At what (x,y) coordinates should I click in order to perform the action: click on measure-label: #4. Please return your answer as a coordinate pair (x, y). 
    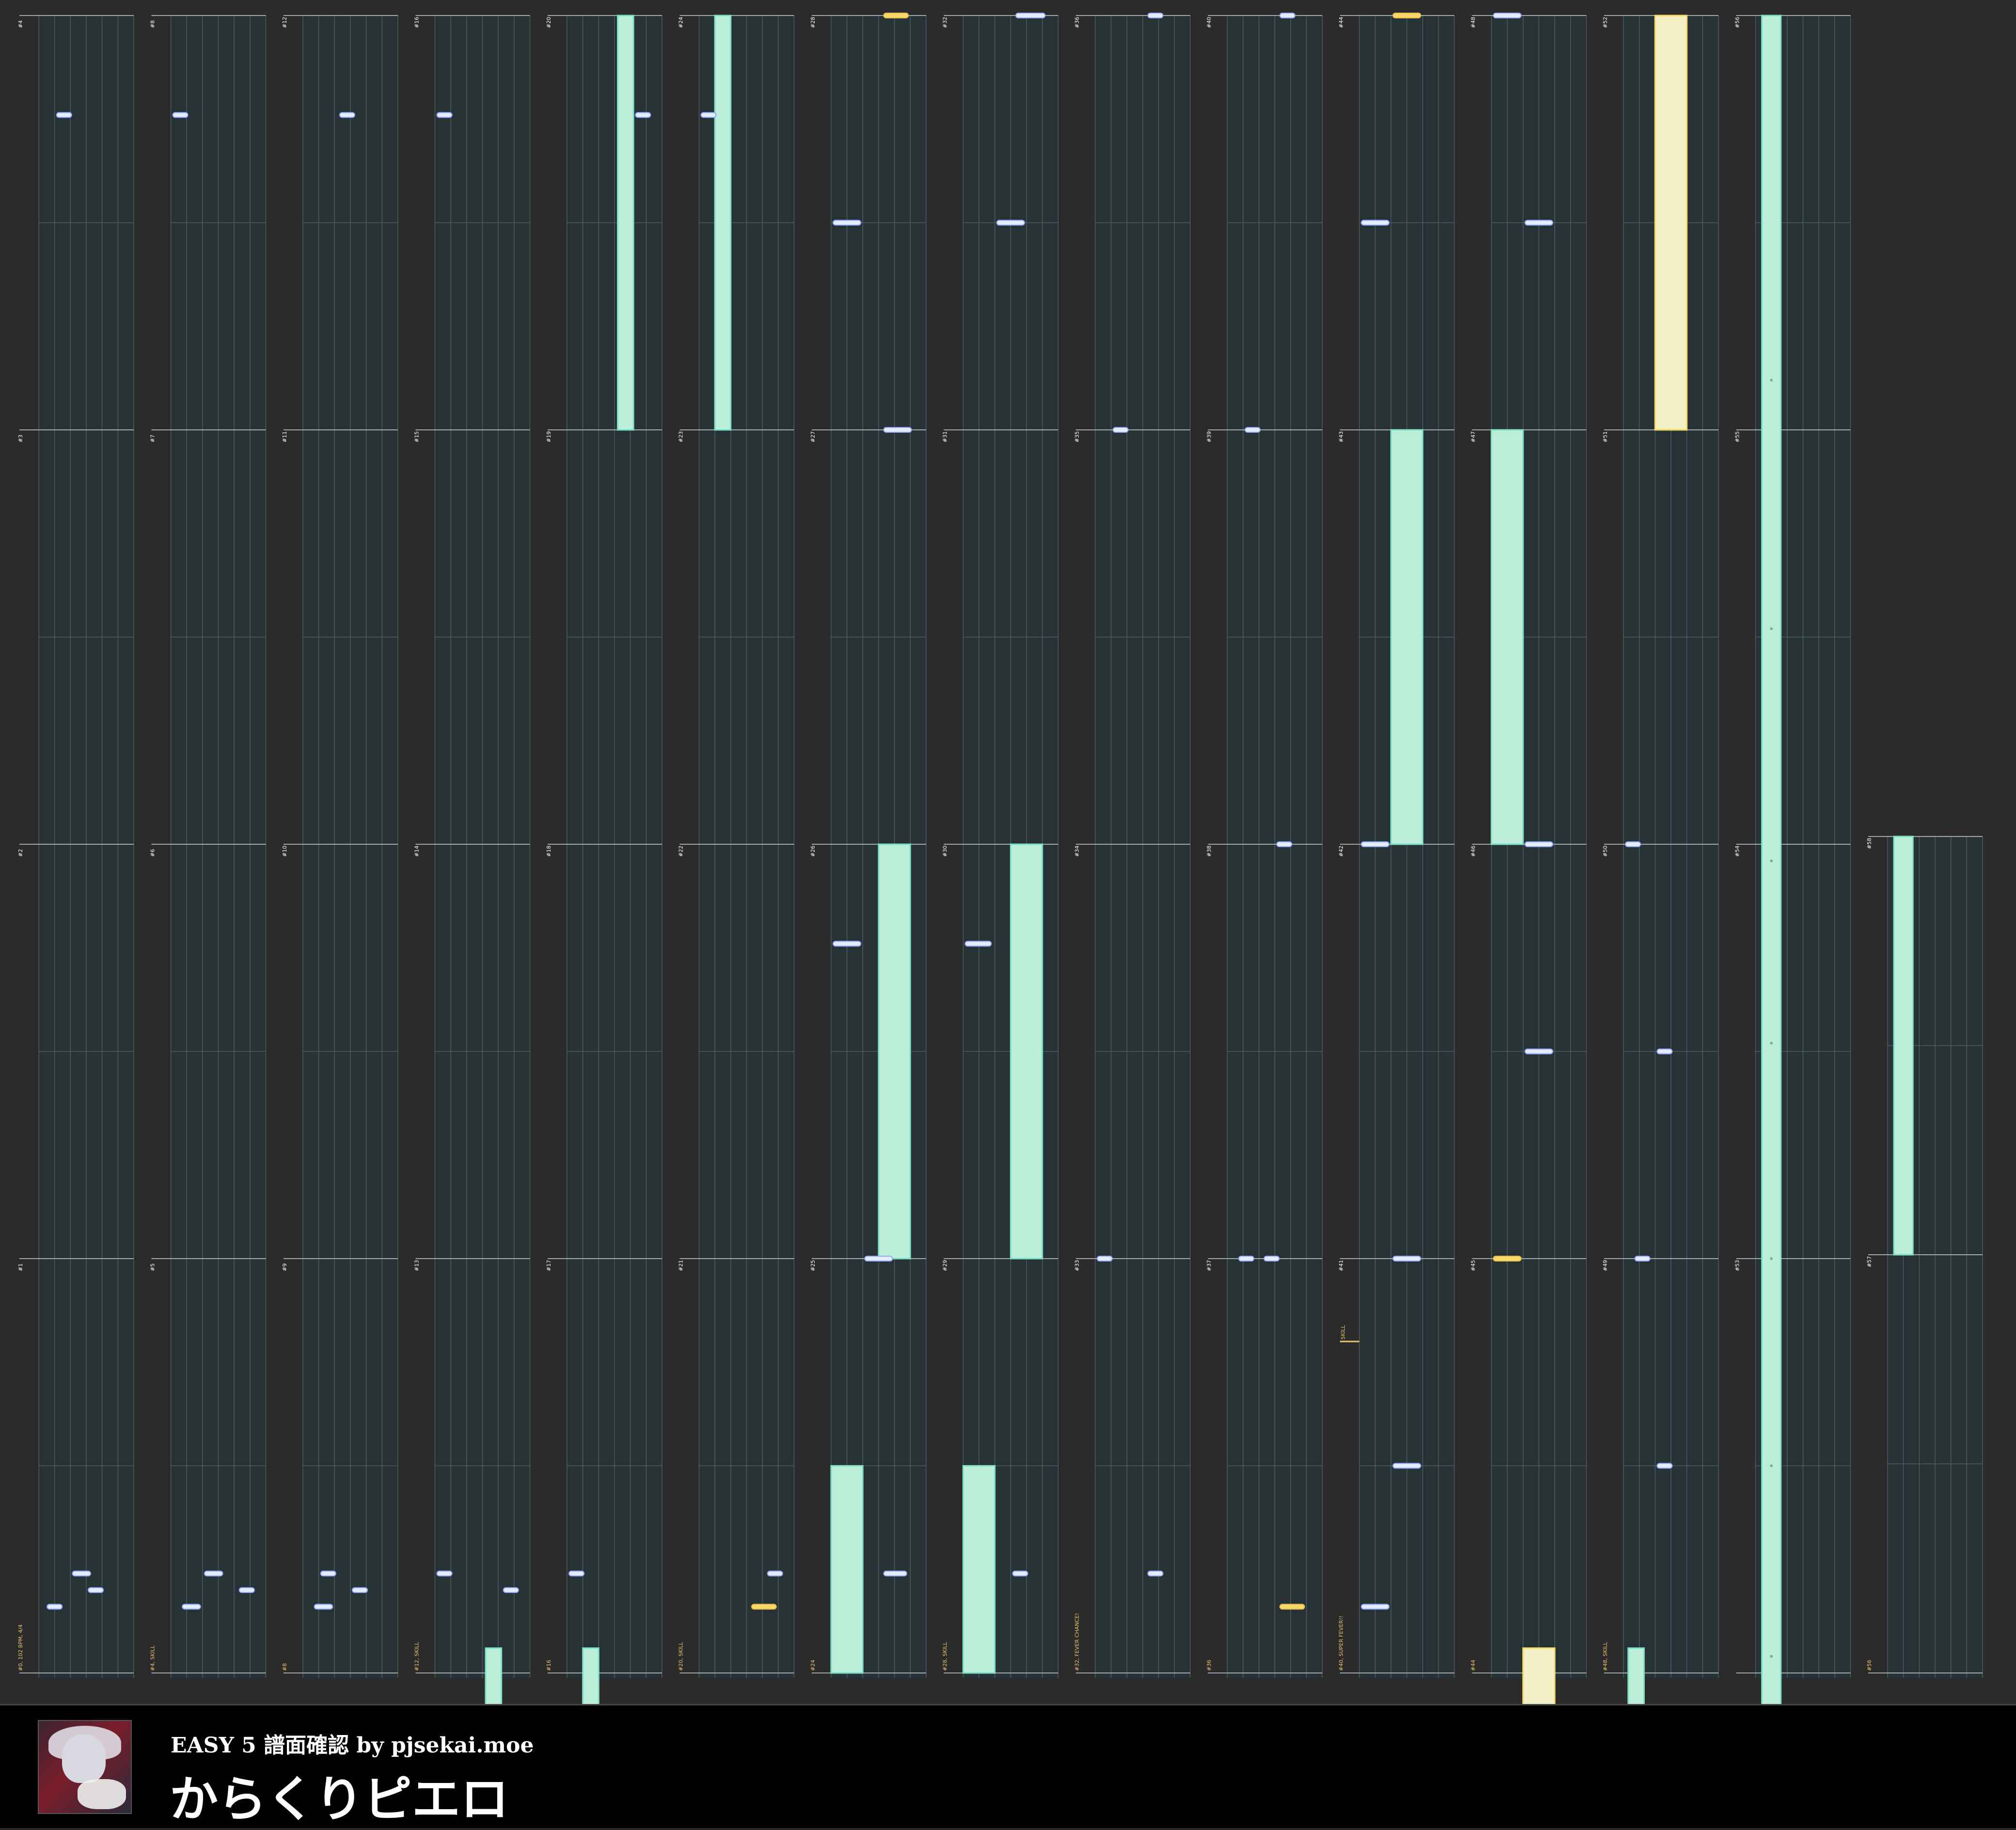
    Looking at the image, I should click on (20, 24).